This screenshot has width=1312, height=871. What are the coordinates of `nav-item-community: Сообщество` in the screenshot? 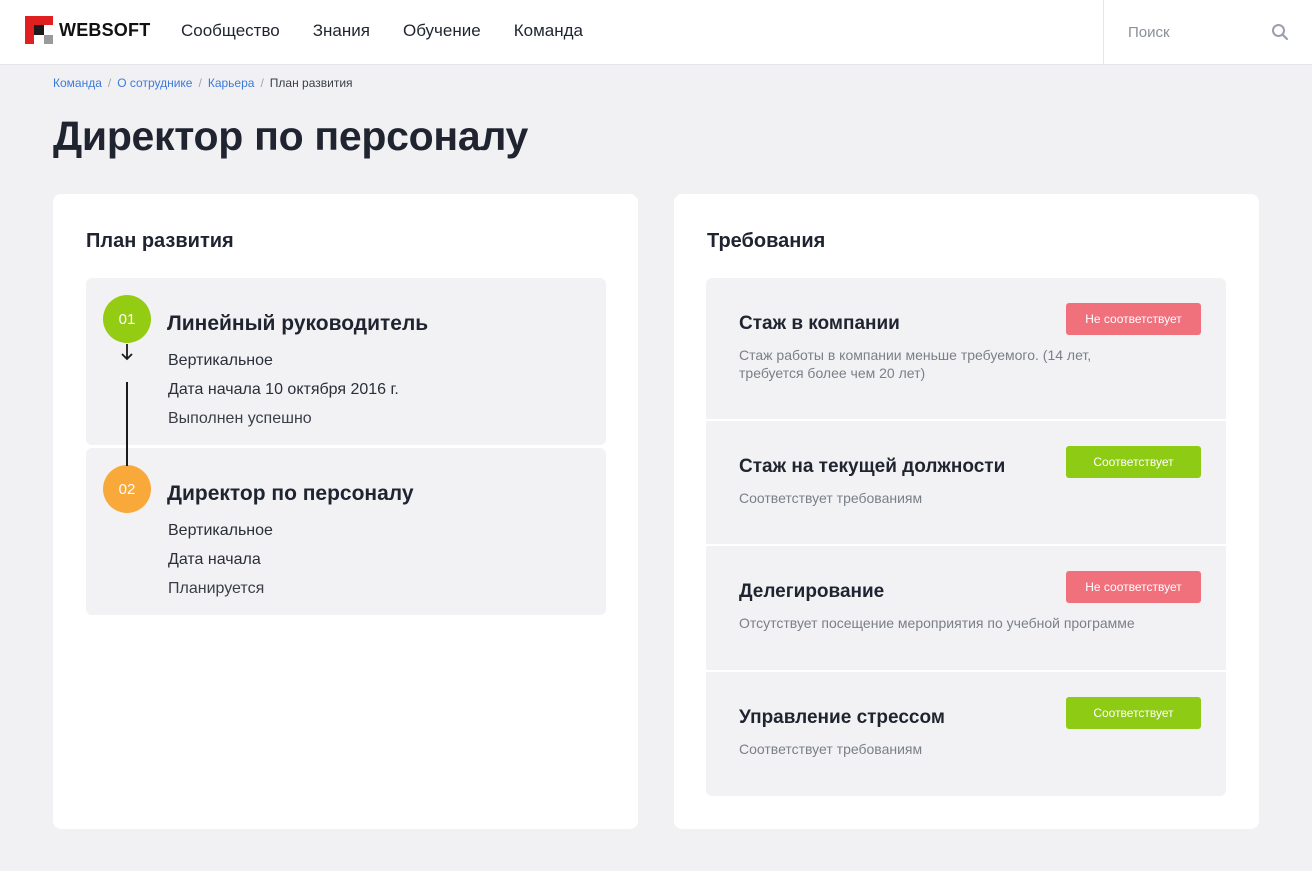 It's located at (230, 31).